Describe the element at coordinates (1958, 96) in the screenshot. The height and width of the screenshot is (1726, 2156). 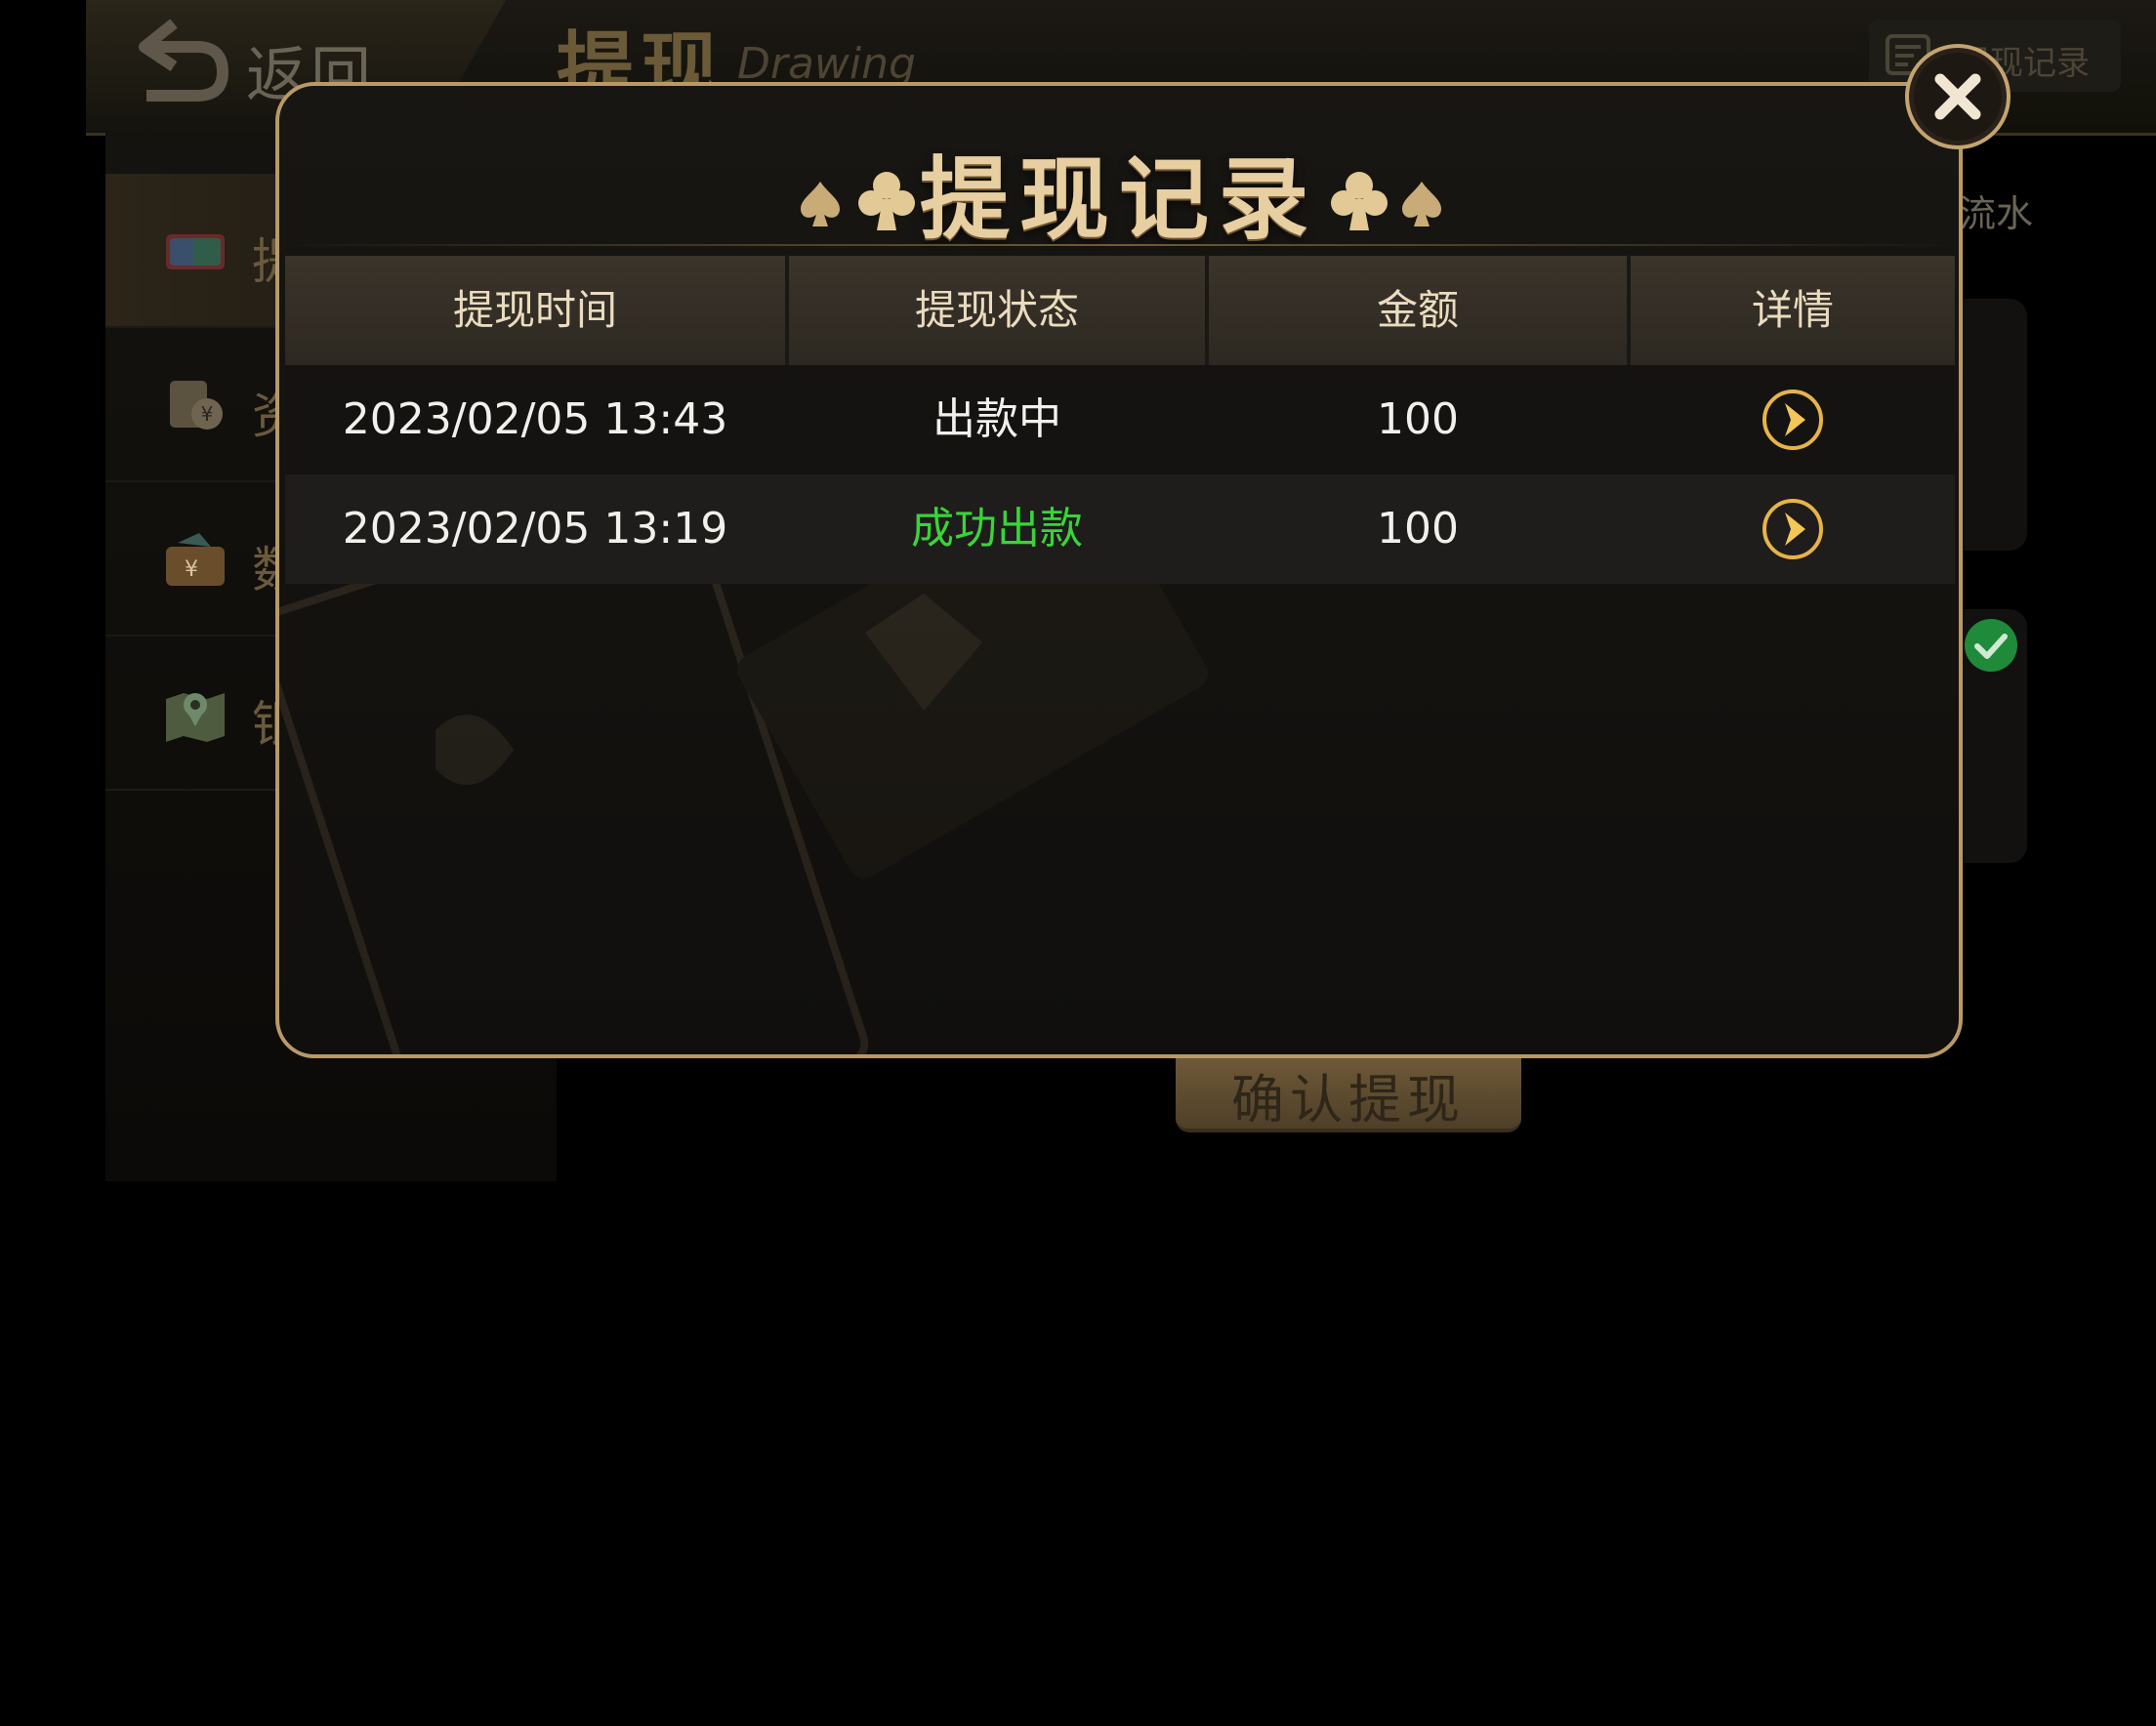
I see `close-icon` at that location.